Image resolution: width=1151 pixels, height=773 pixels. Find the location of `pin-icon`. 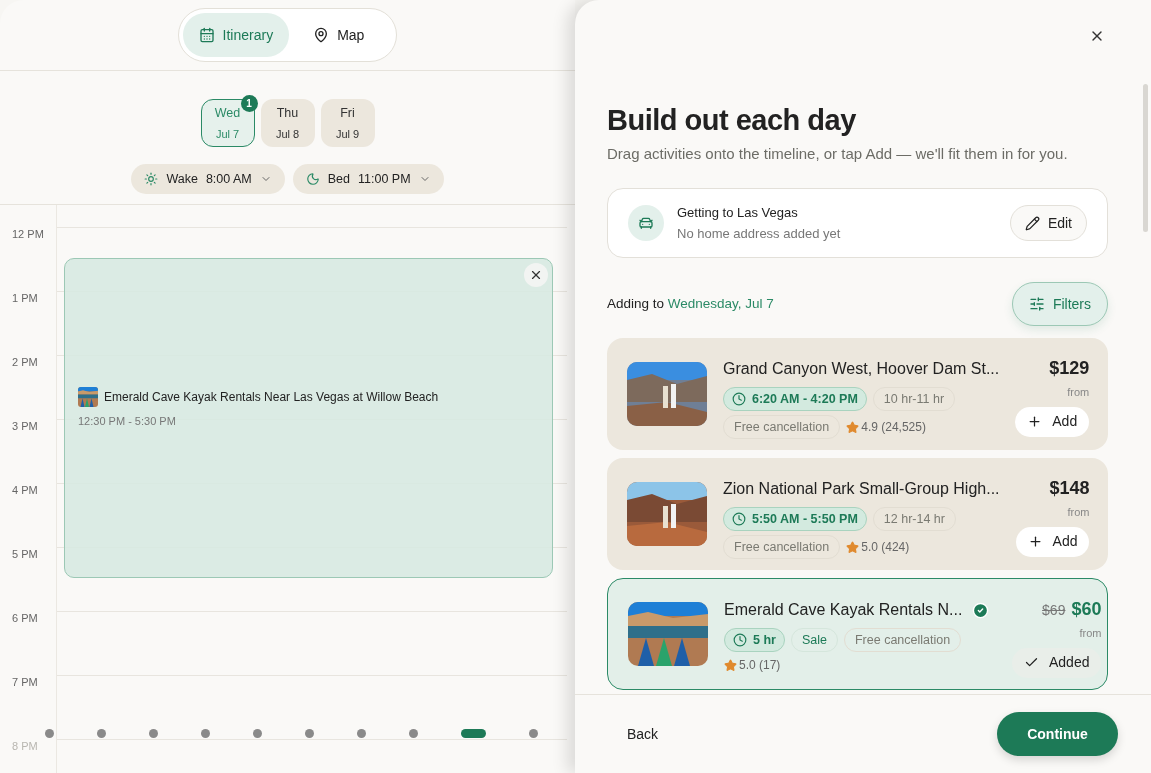

pin-icon is located at coordinates (321, 35).